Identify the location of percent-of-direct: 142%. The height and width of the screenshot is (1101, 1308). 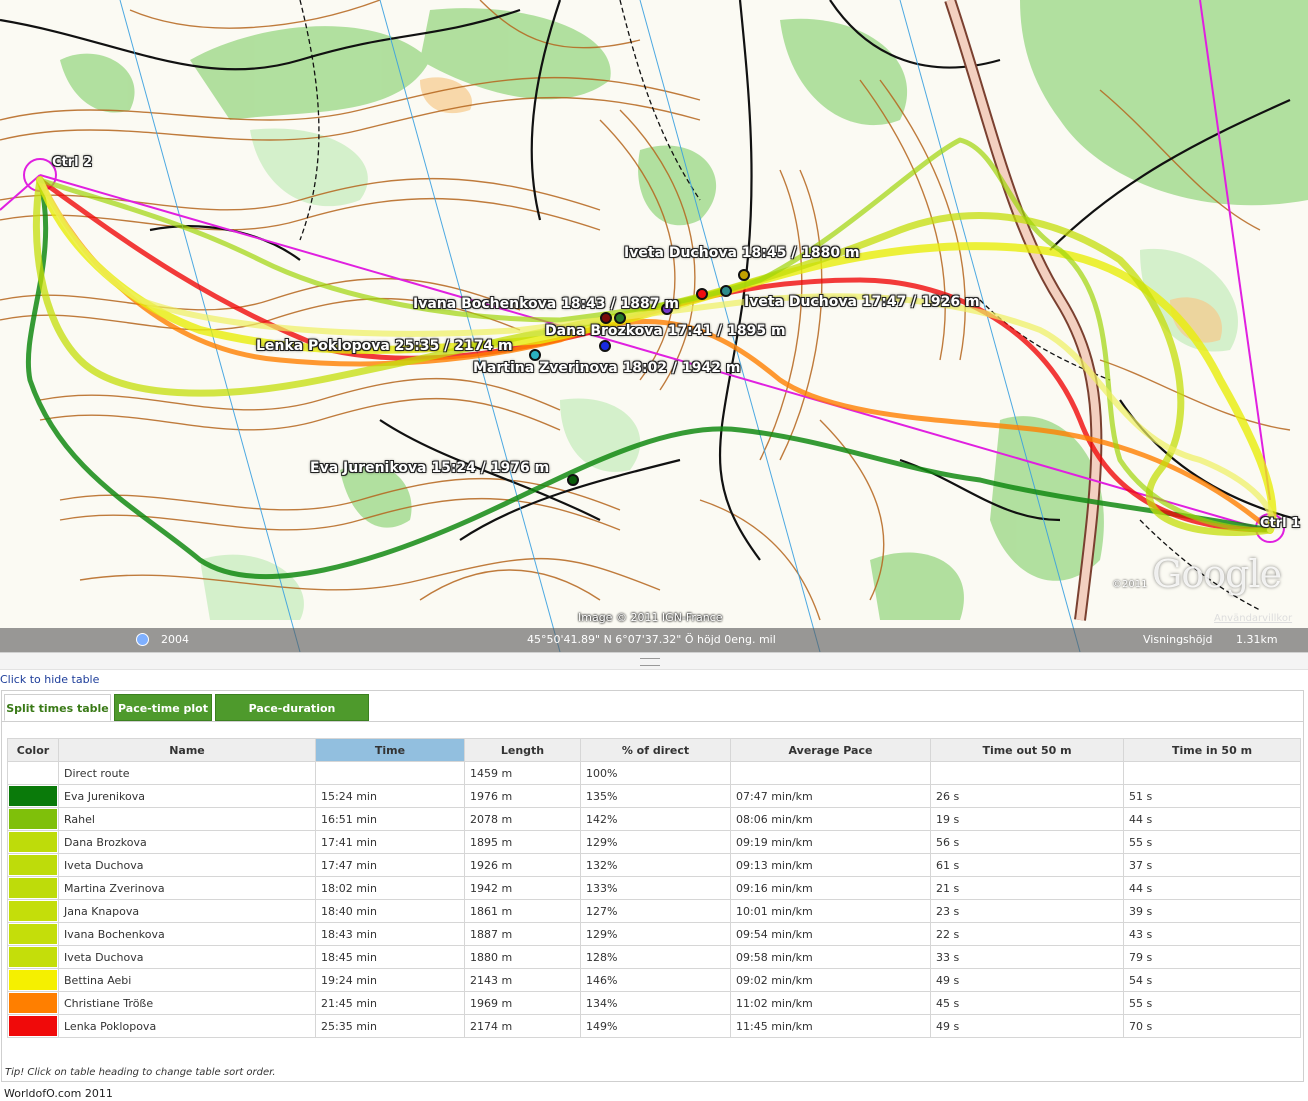
(655, 819).